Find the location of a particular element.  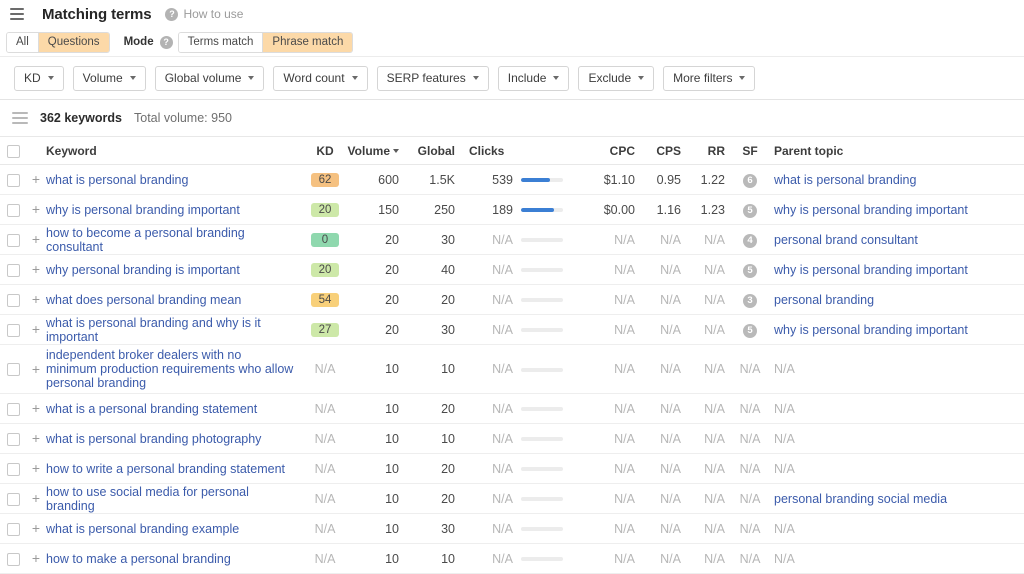

keyword-cell: what is personal branding example is located at coordinates (175, 528).